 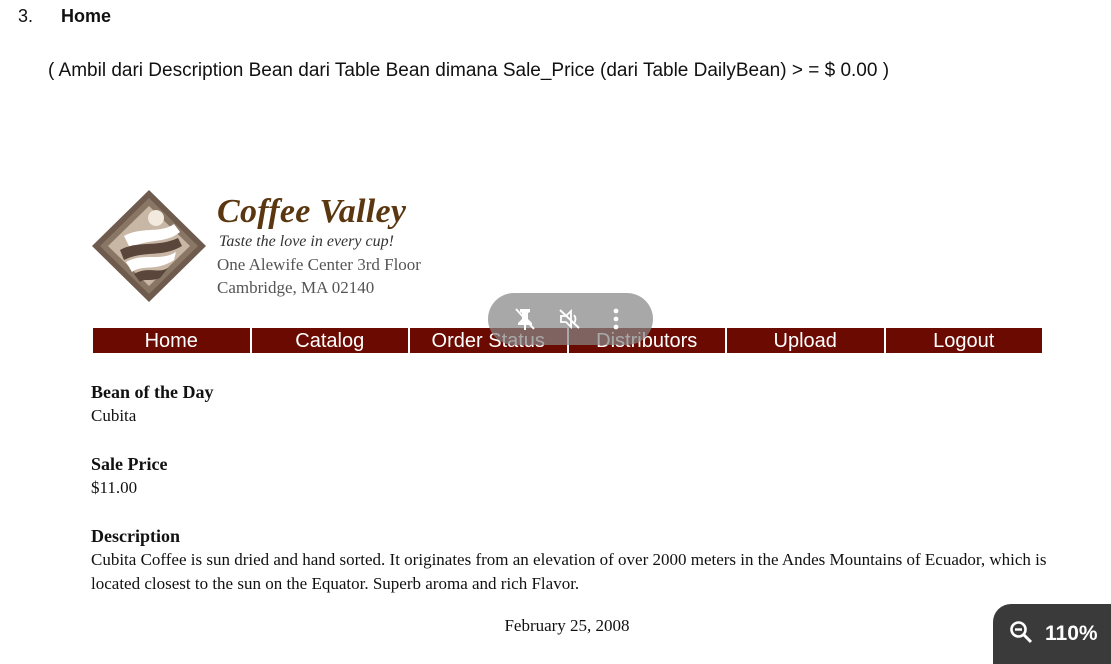 I want to click on video-controls-overlay, so click(x=570, y=319).